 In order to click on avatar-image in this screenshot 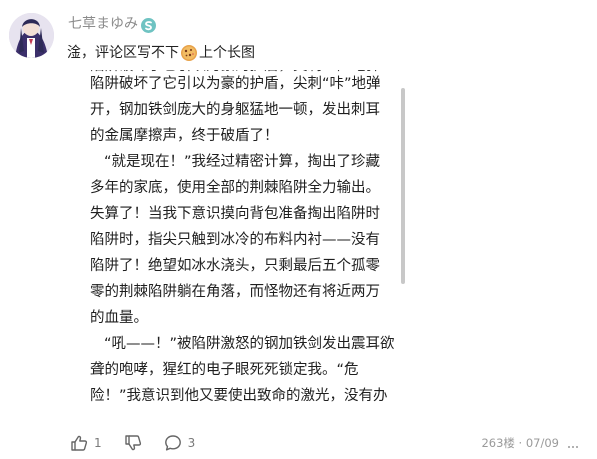, I will do `click(31, 35)`.